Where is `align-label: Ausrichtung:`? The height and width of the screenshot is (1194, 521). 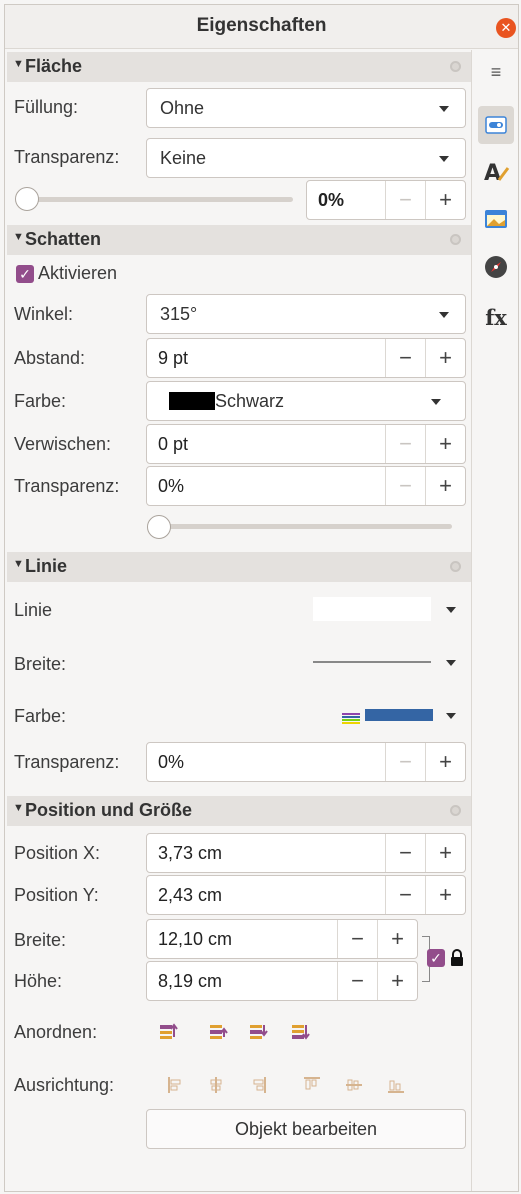
align-label: Ausrichtung: is located at coordinates (64, 1085).